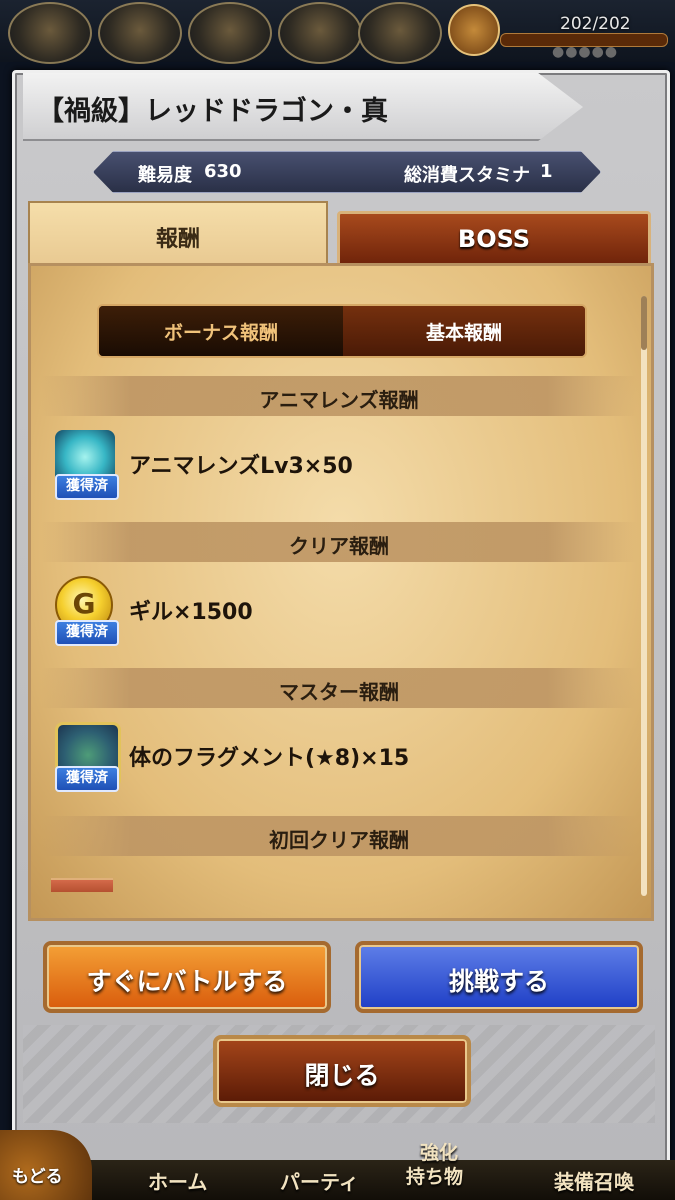 Image resolution: width=675 pixels, height=1200 pixels. I want to click on reward-item-label: アニマレンズLv3×50, so click(241, 466).